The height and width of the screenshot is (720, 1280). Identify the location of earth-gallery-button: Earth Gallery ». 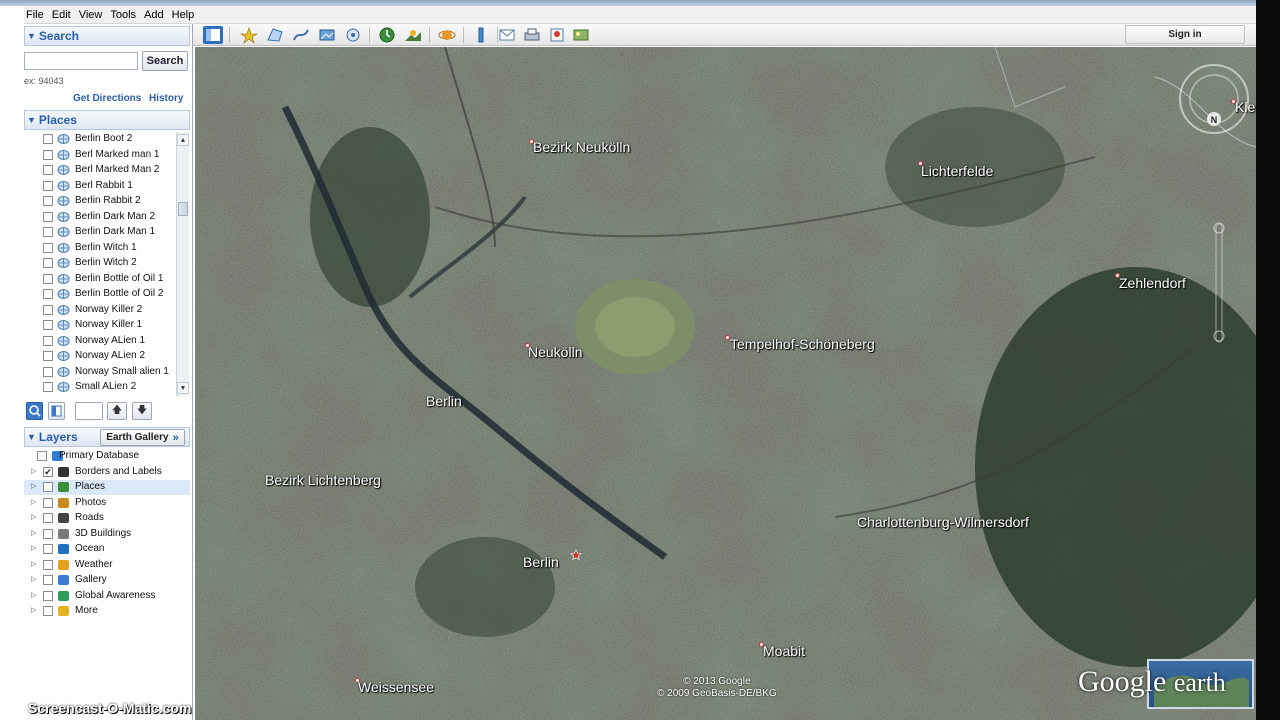
(142, 437).